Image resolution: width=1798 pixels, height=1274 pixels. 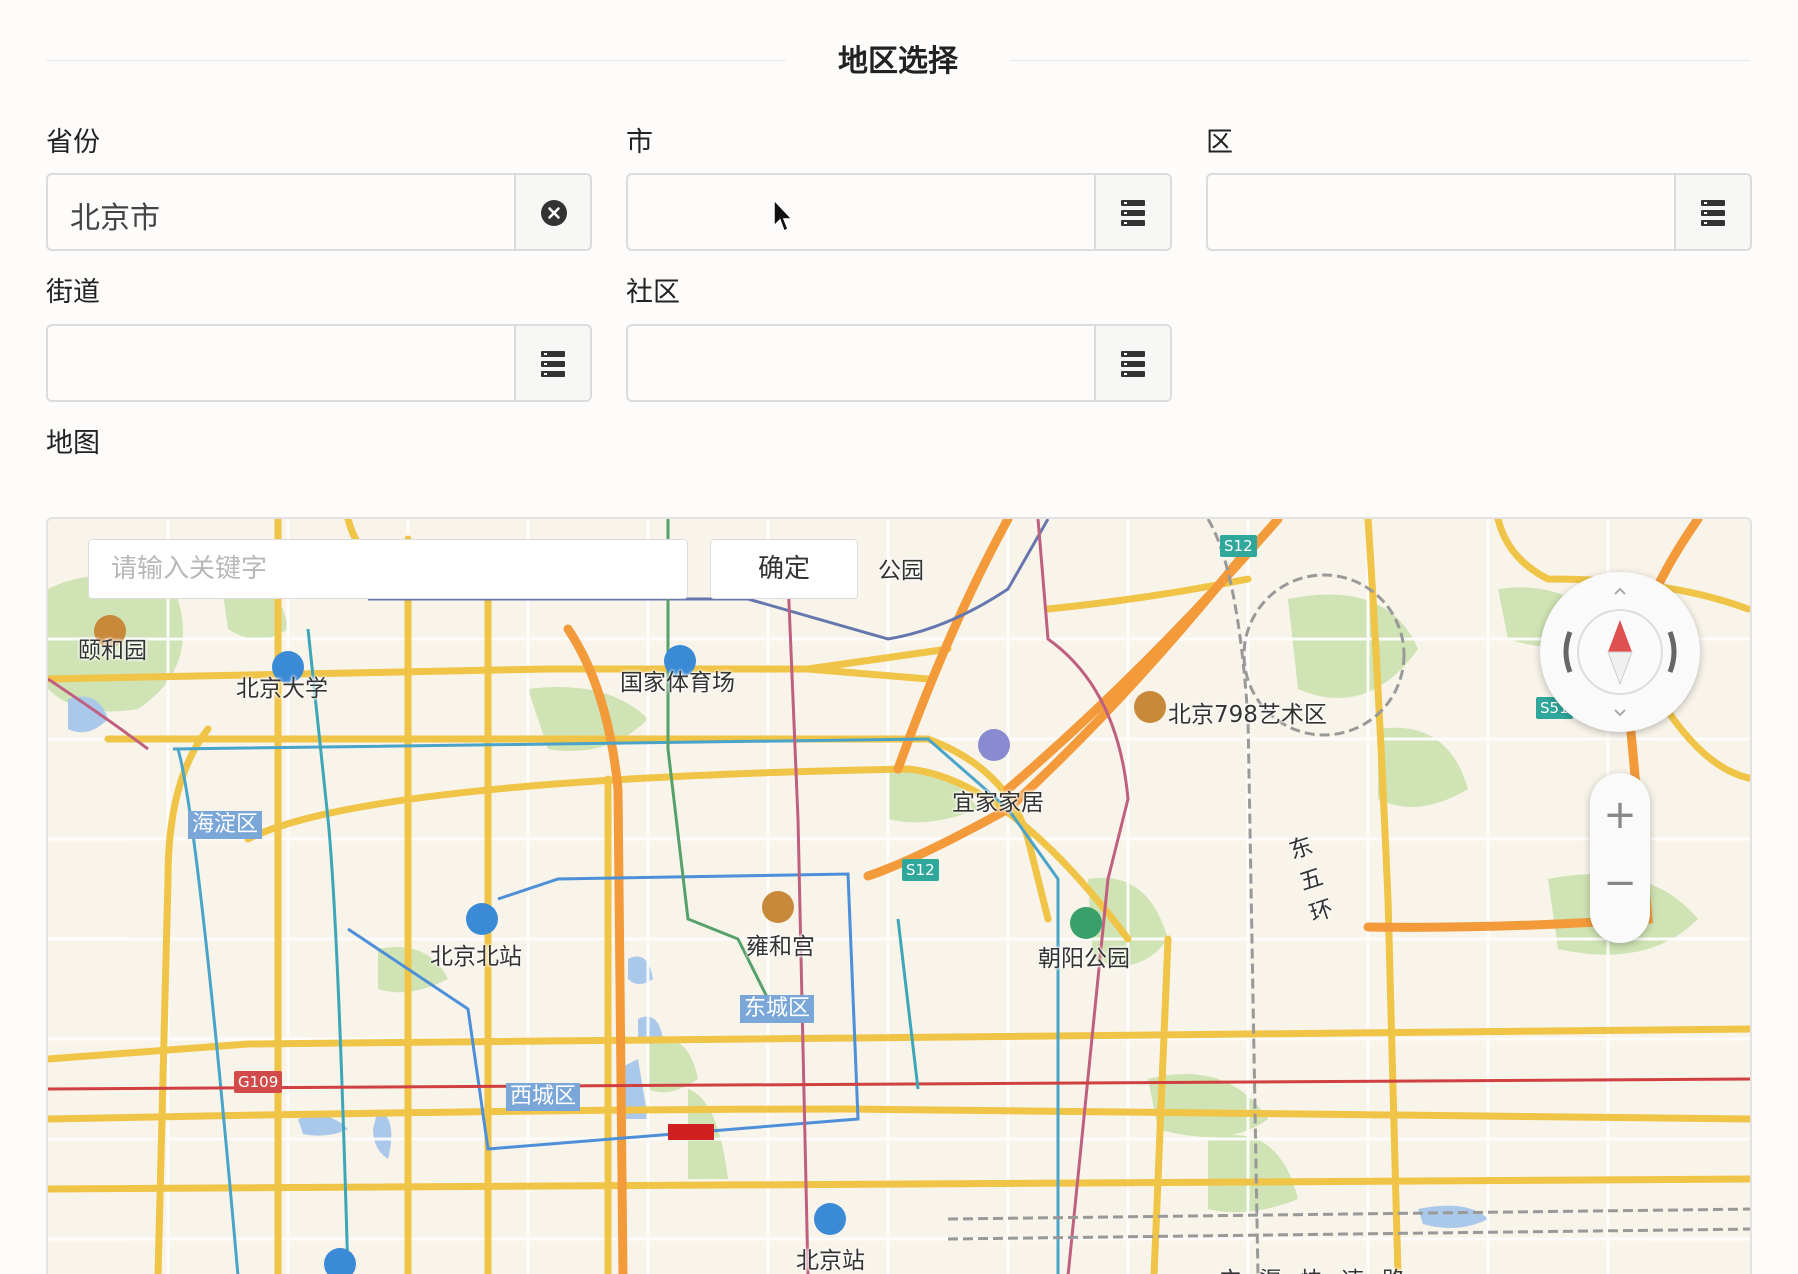 I want to click on clear-icon, so click(x=554, y=213).